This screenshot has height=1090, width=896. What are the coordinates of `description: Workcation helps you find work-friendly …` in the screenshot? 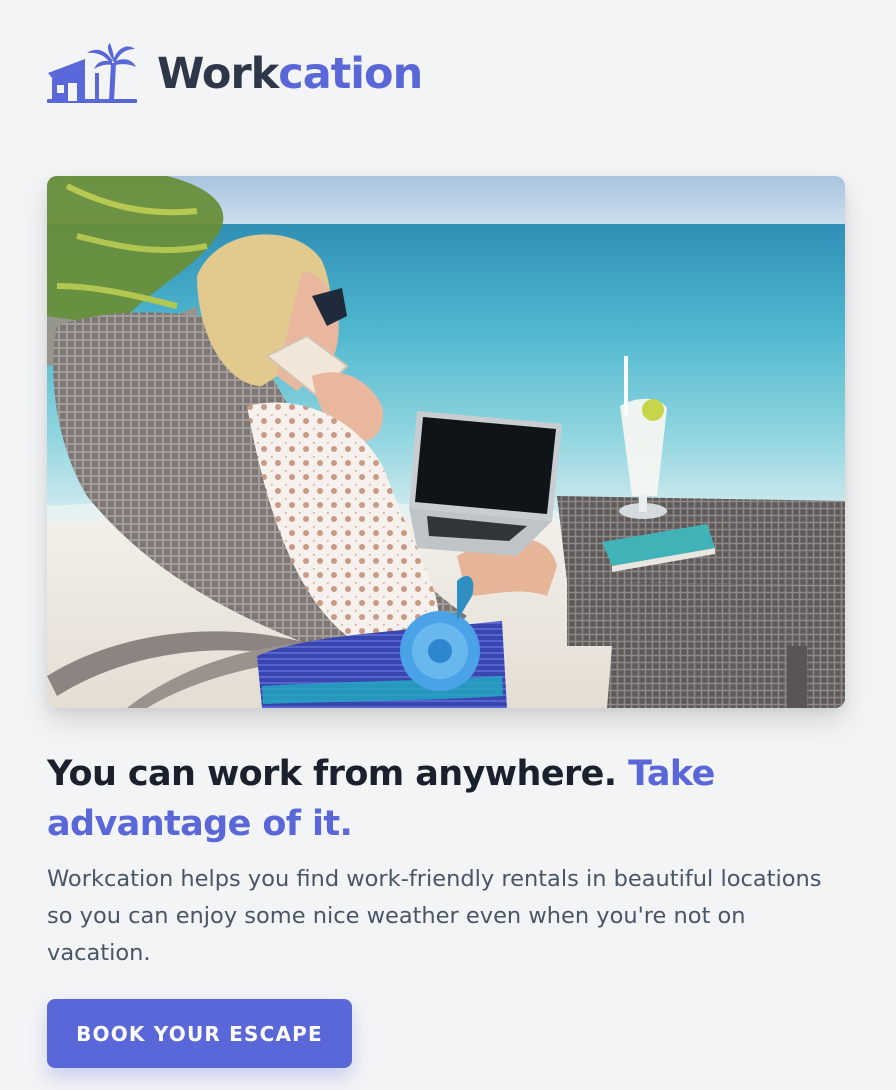 It's located at (434, 916).